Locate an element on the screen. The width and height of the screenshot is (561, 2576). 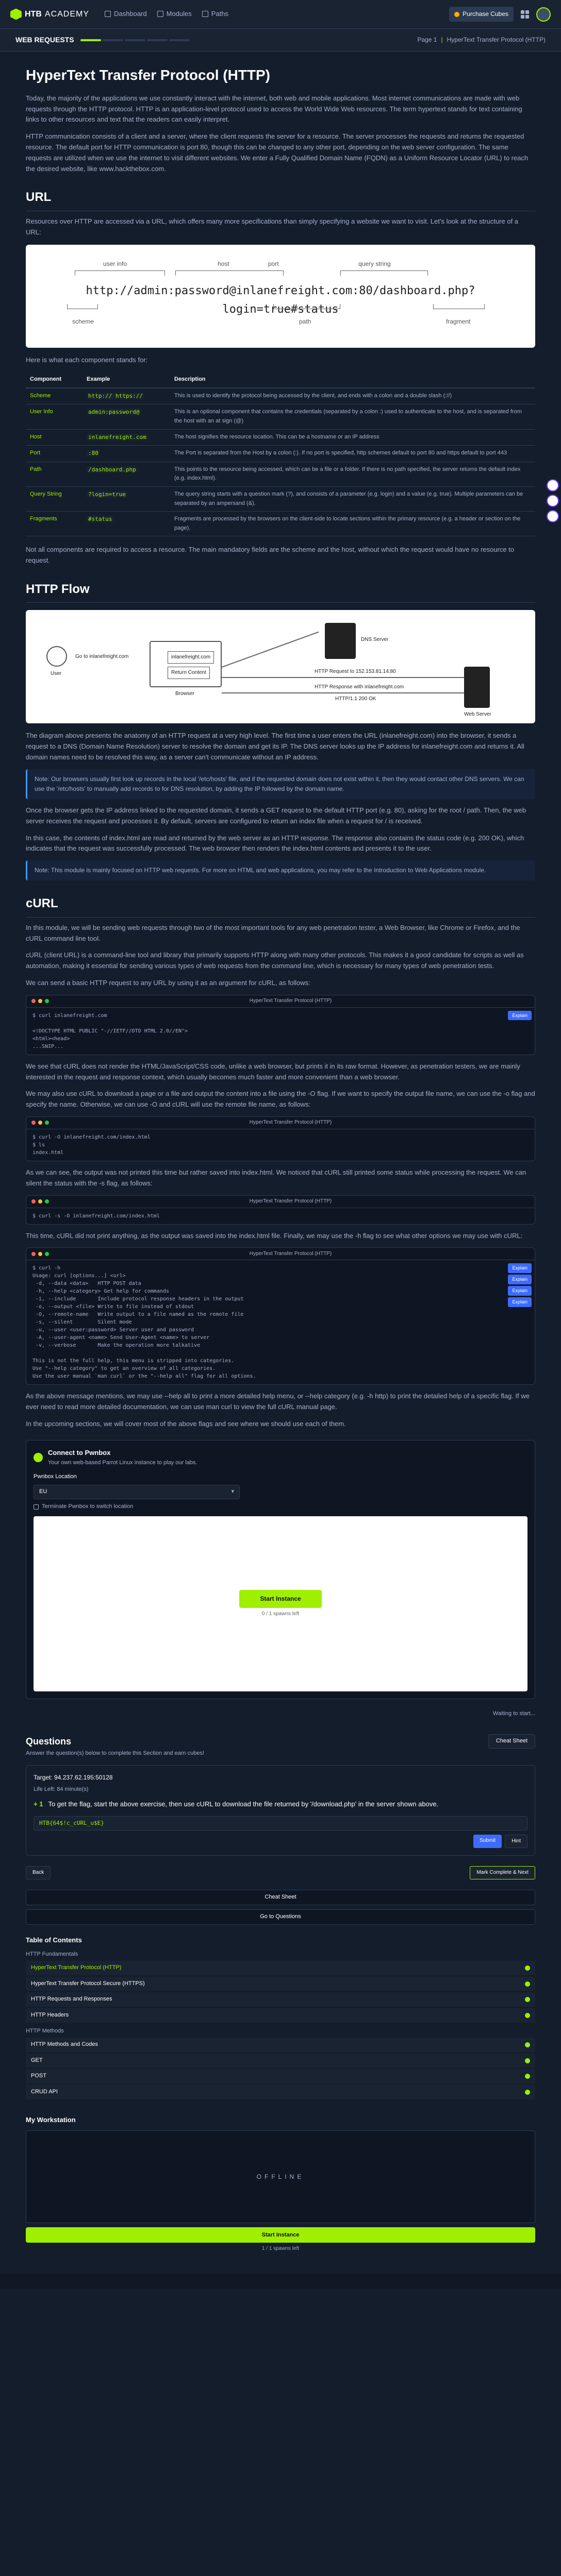
toc-item: HTTP Methods and Codes is located at coordinates (280, 2045).